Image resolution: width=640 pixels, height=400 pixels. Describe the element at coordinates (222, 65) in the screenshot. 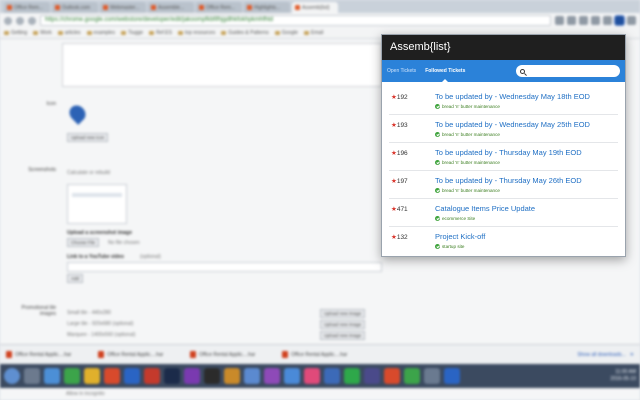

I see `description-textarea` at that location.